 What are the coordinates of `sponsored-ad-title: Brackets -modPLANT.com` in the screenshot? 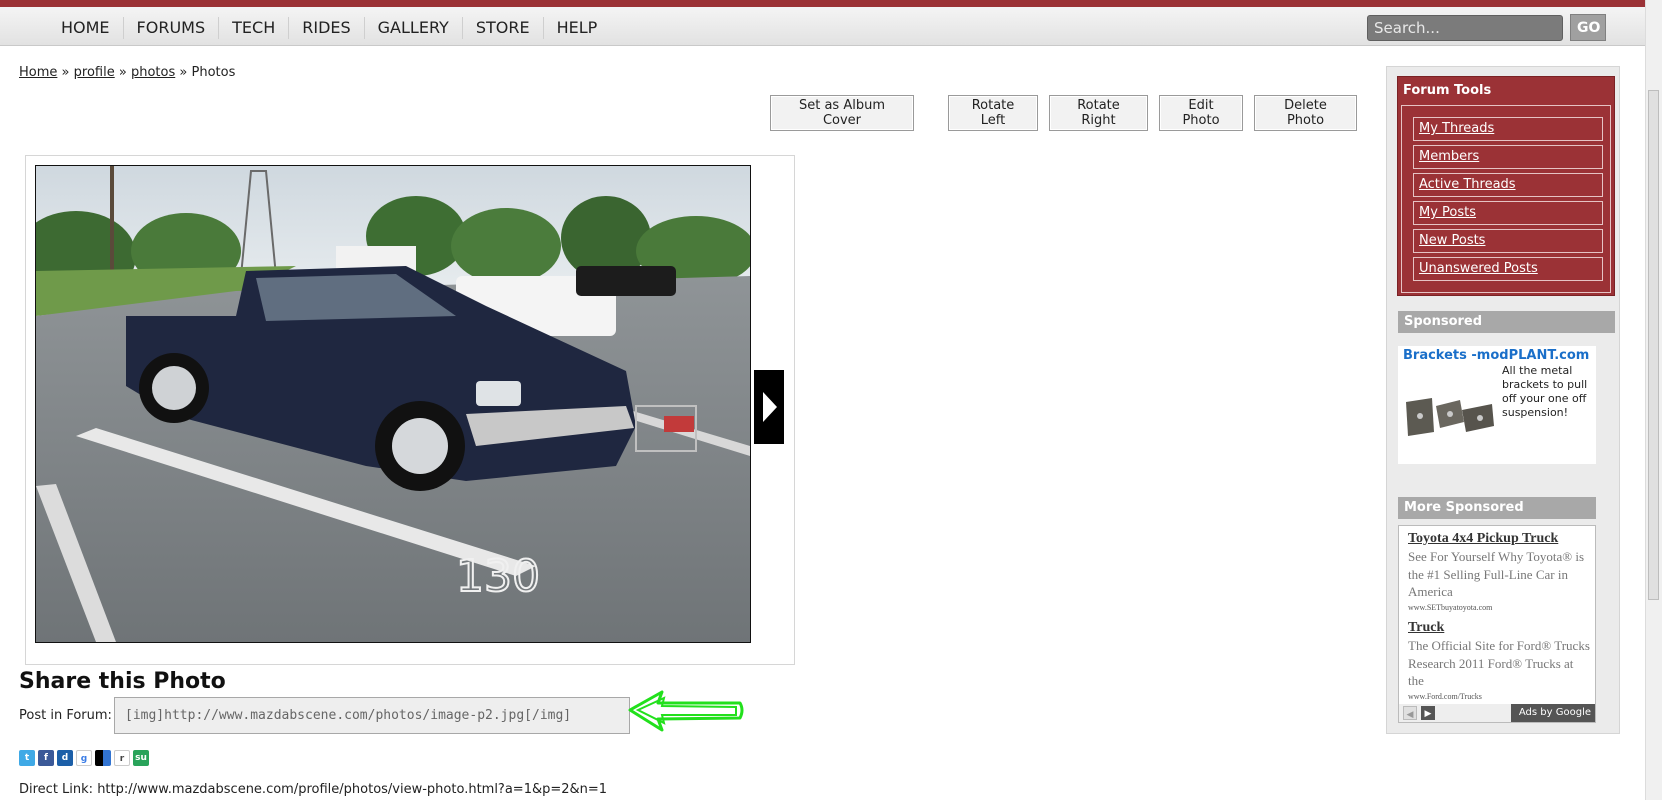 It's located at (1496, 355).